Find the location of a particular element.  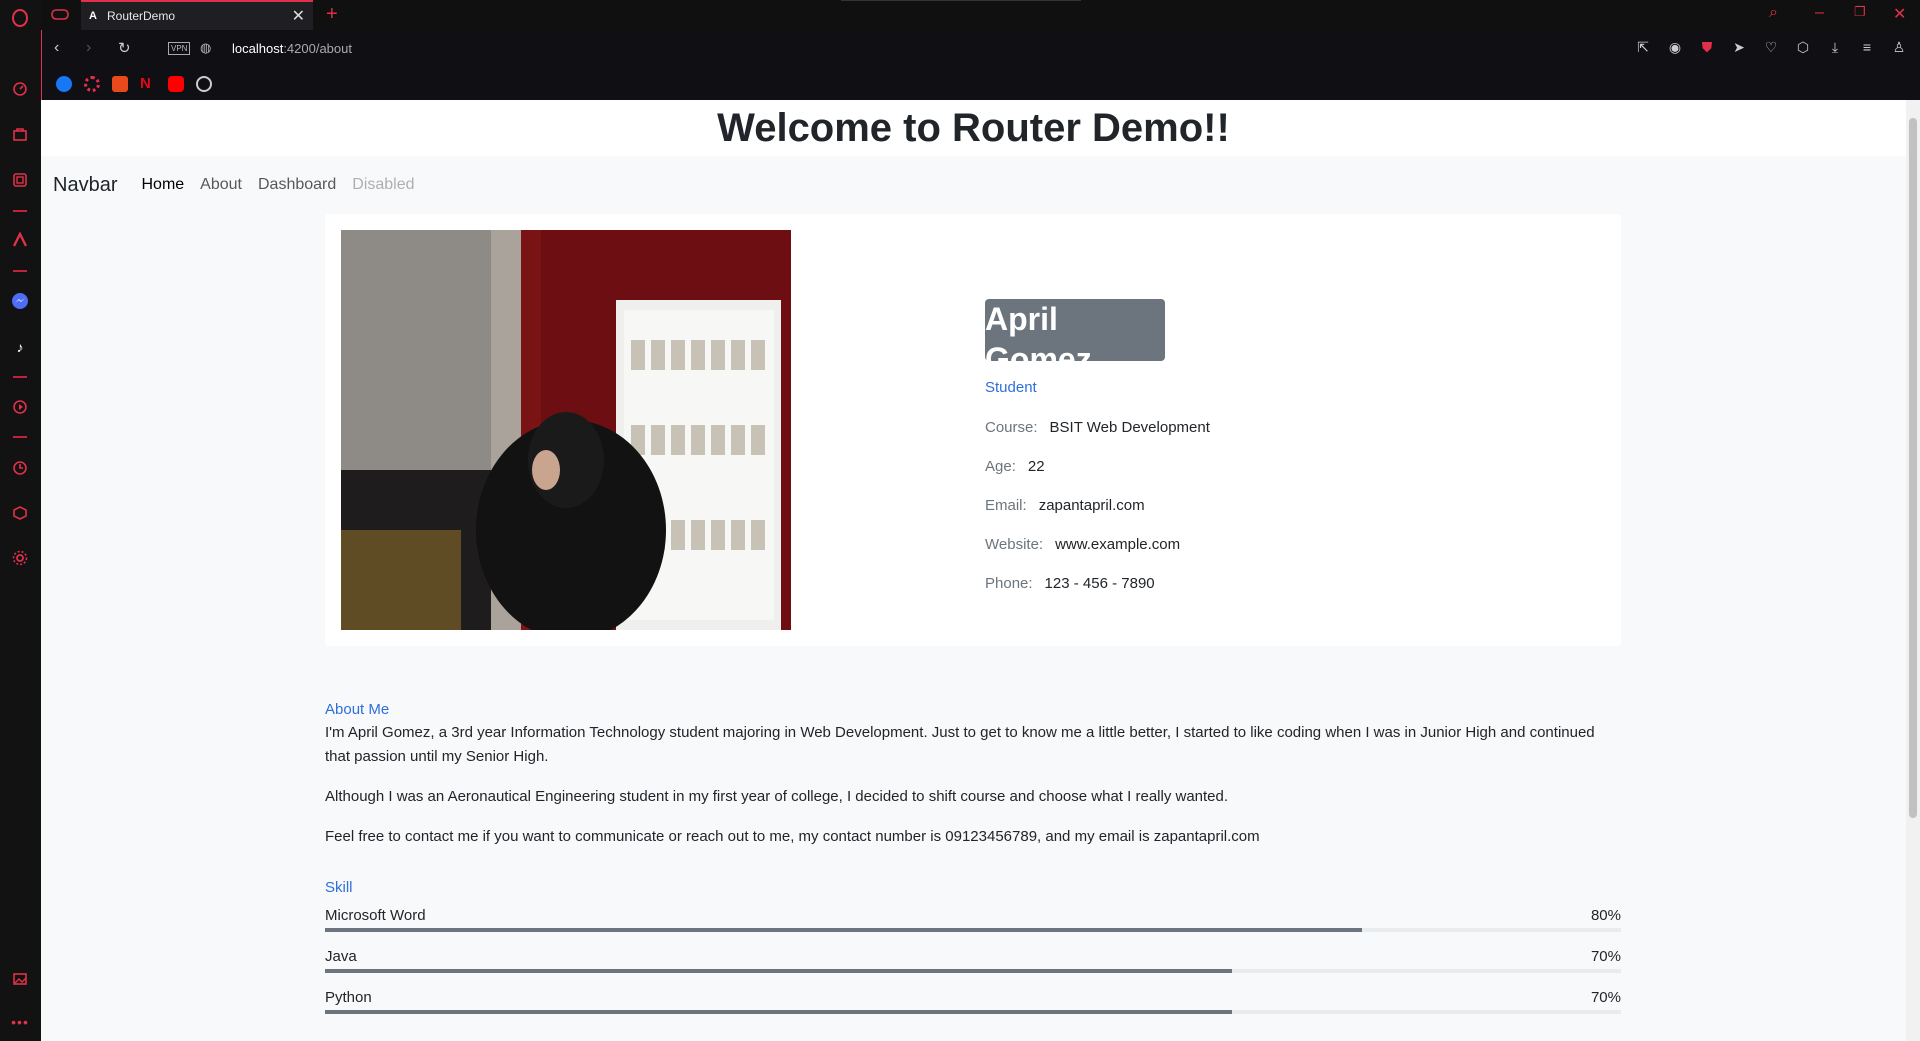

back-icon: ‹ is located at coordinates (56, 48).